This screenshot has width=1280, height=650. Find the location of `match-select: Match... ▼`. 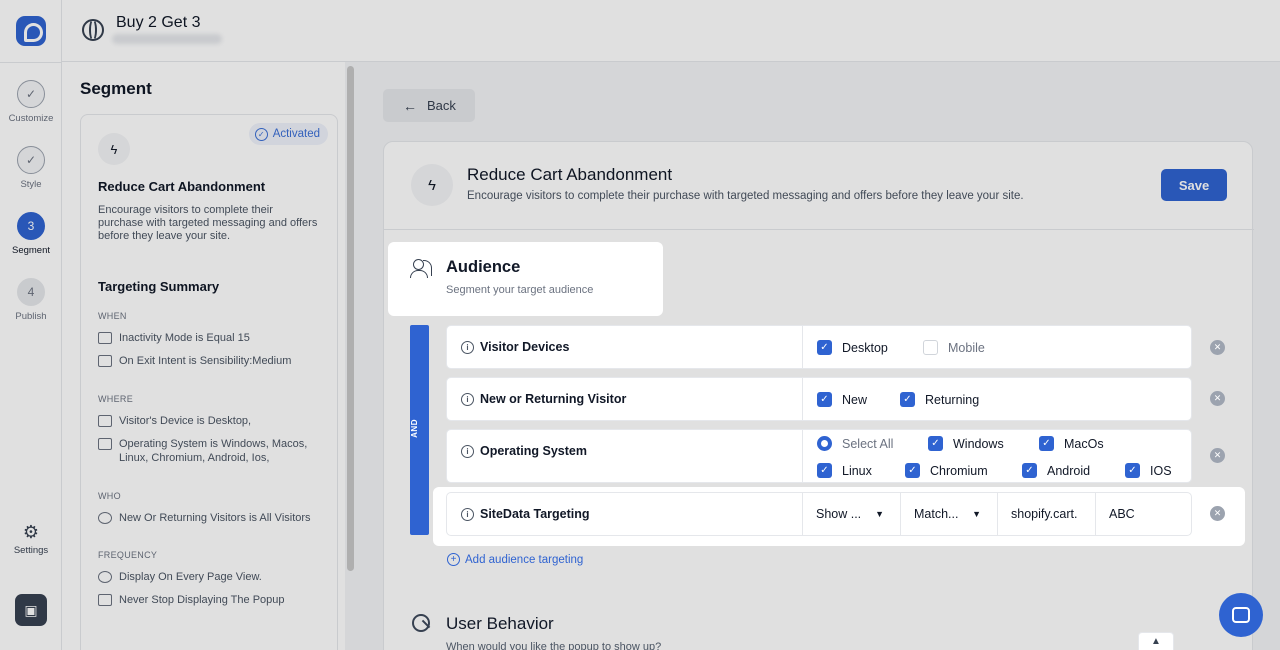

match-select: Match... ▼ is located at coordinates (948, 514).